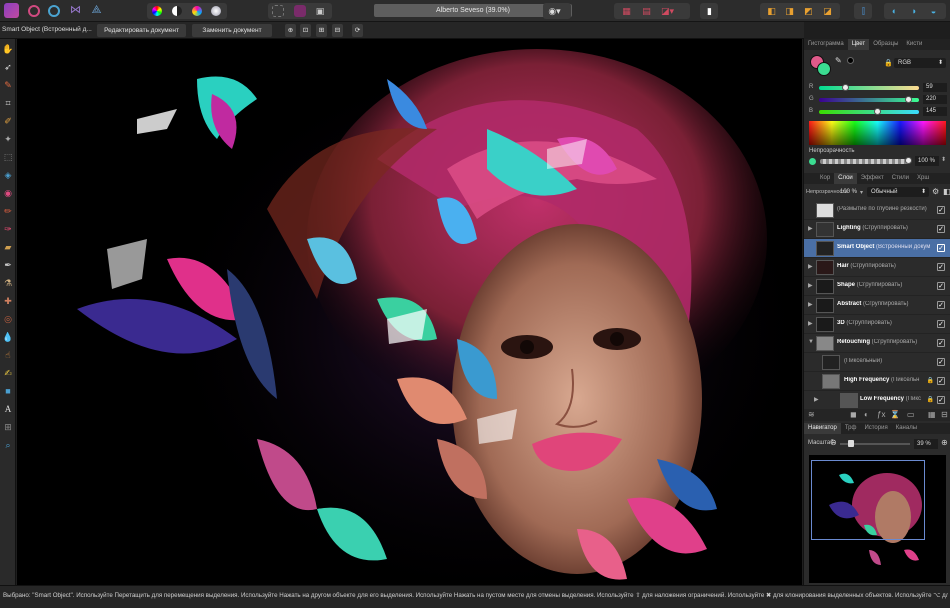 This screenshot has height=608, width=950. What do you see at coordinates (848, 192) in the screenshot?
I see `layer-opacity-value: 100 %` at bounding box center [848, 192].